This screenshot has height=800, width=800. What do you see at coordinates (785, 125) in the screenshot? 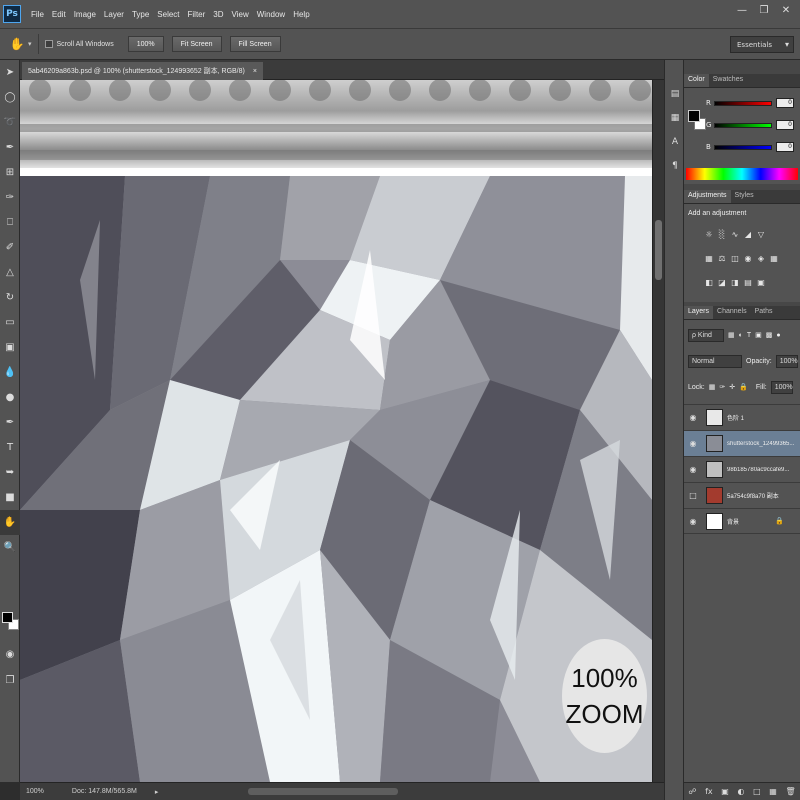
I see `green-value: 0` at bounding box center [785, 125].